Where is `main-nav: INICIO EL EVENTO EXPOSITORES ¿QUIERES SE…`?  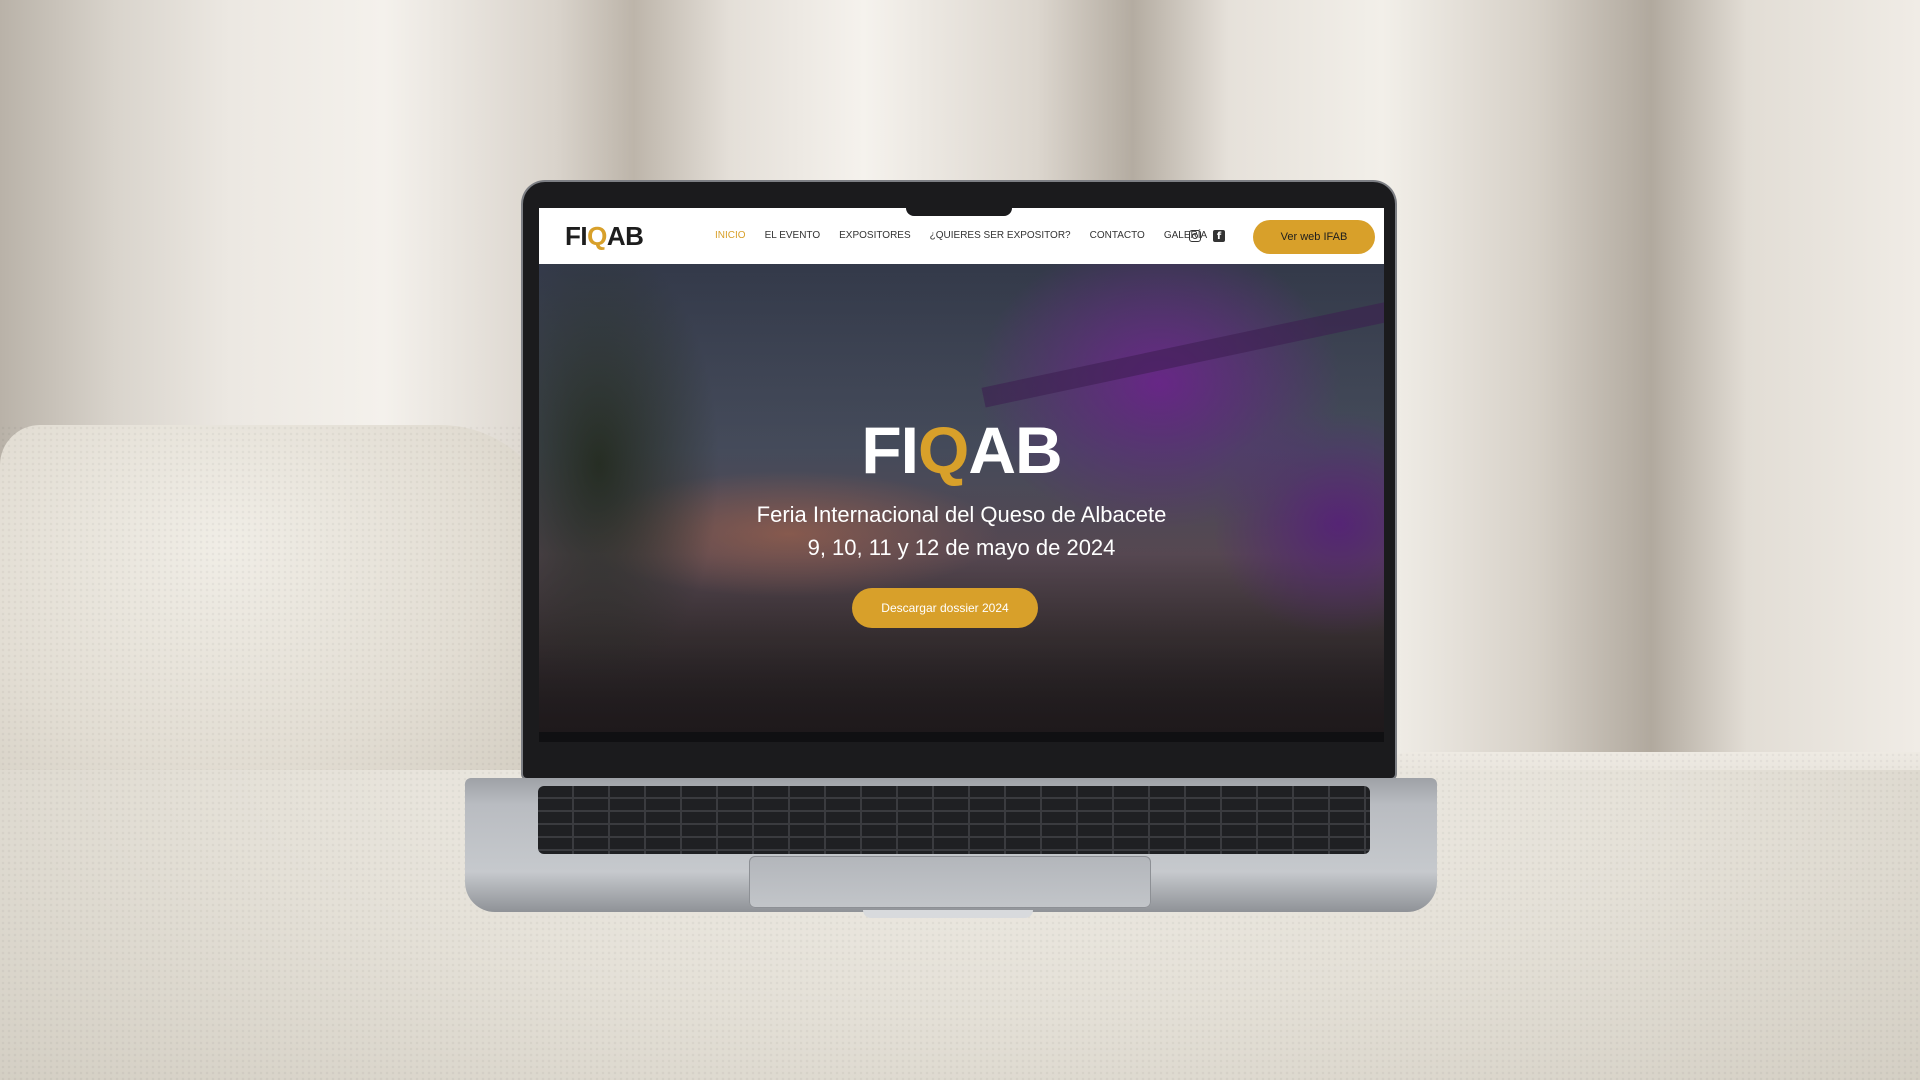
main-nav: INICIO EL EVENTO EXPOSITORES ¿QUIERES SE… is located at coordinates (970, 235).